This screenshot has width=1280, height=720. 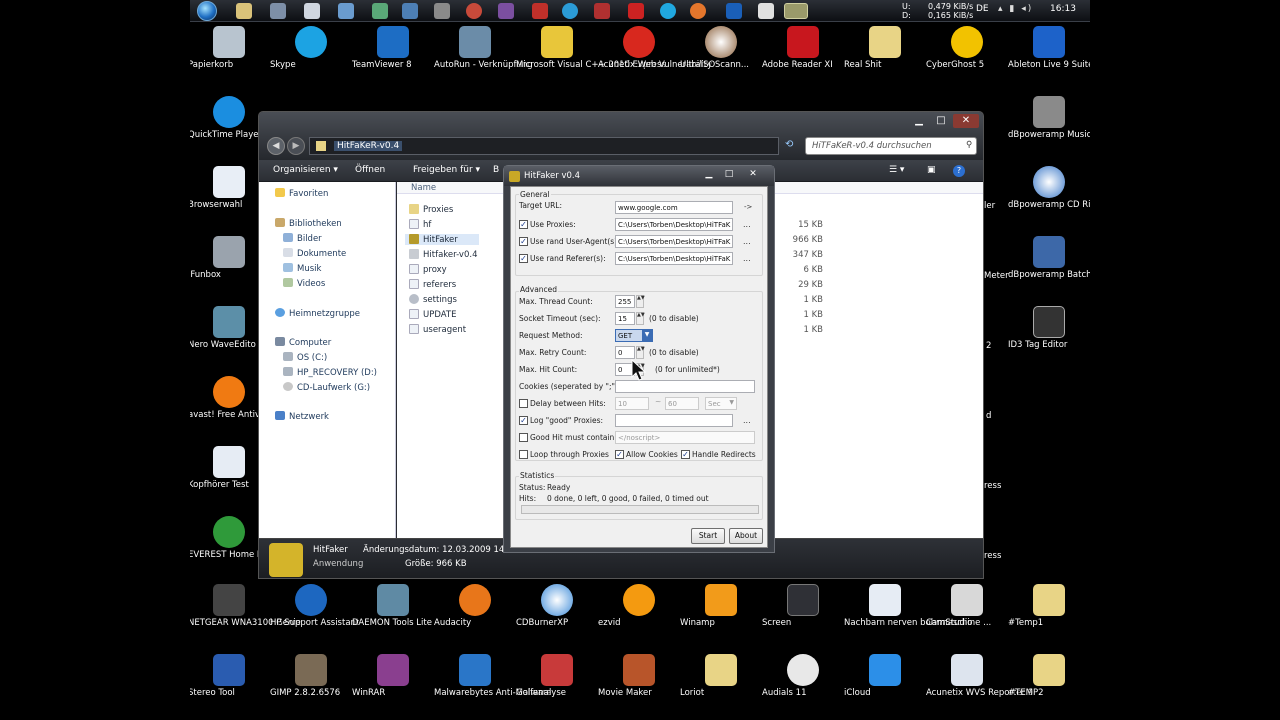 I want to click on network-icon, so click(x=380, y=11).